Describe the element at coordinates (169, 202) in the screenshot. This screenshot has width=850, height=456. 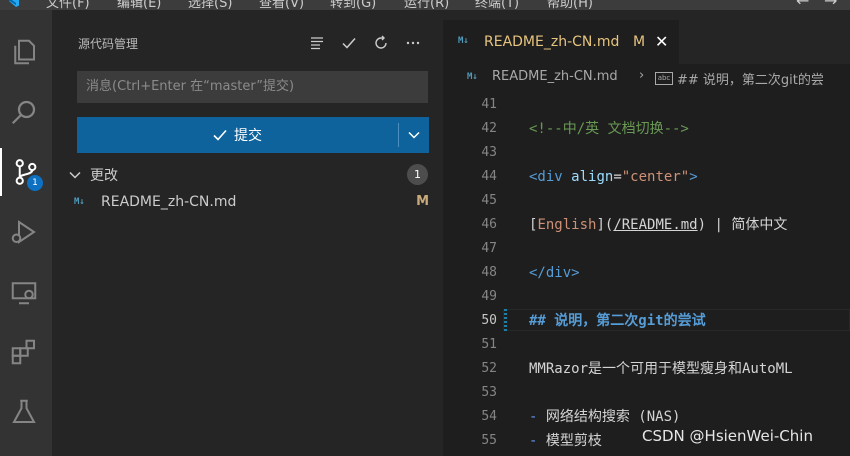
I see `changed-file-name: README_zh-CN.md` at that location.